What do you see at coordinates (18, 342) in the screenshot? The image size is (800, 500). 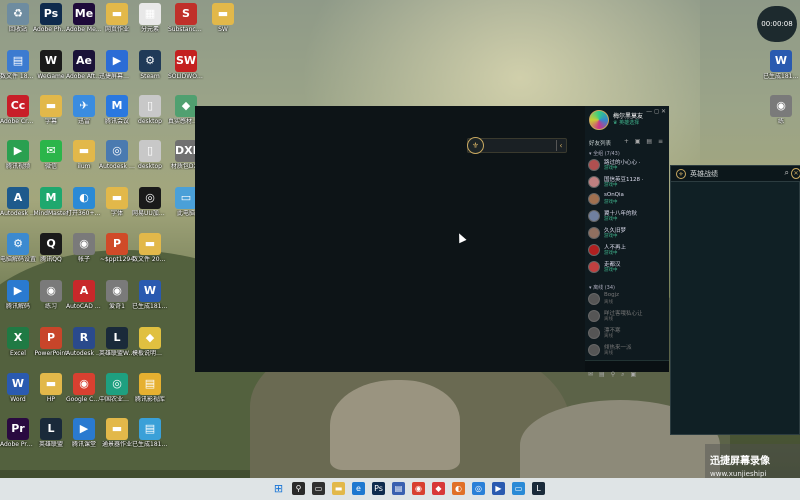 I see `desktop-icon: X Excel` at bounding box center [18, 342].